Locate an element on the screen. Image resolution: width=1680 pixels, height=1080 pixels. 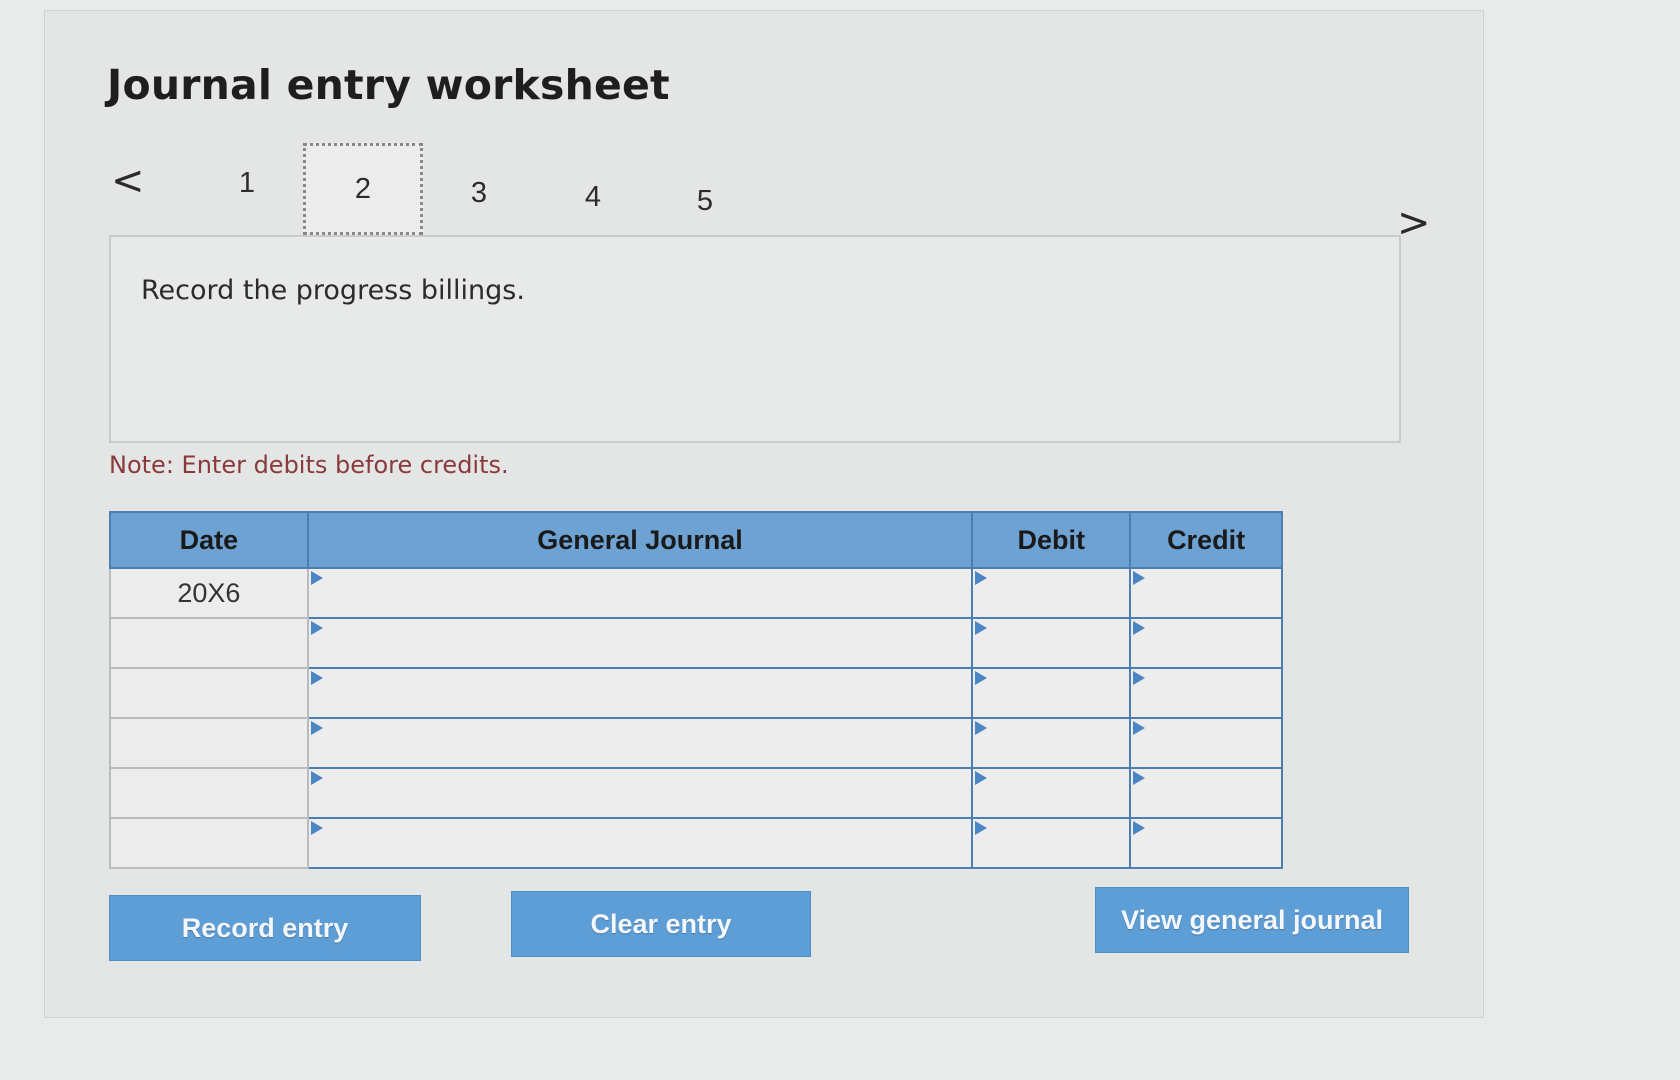
page-title: Journal entry worksheet is located at coordinates (388, 85).